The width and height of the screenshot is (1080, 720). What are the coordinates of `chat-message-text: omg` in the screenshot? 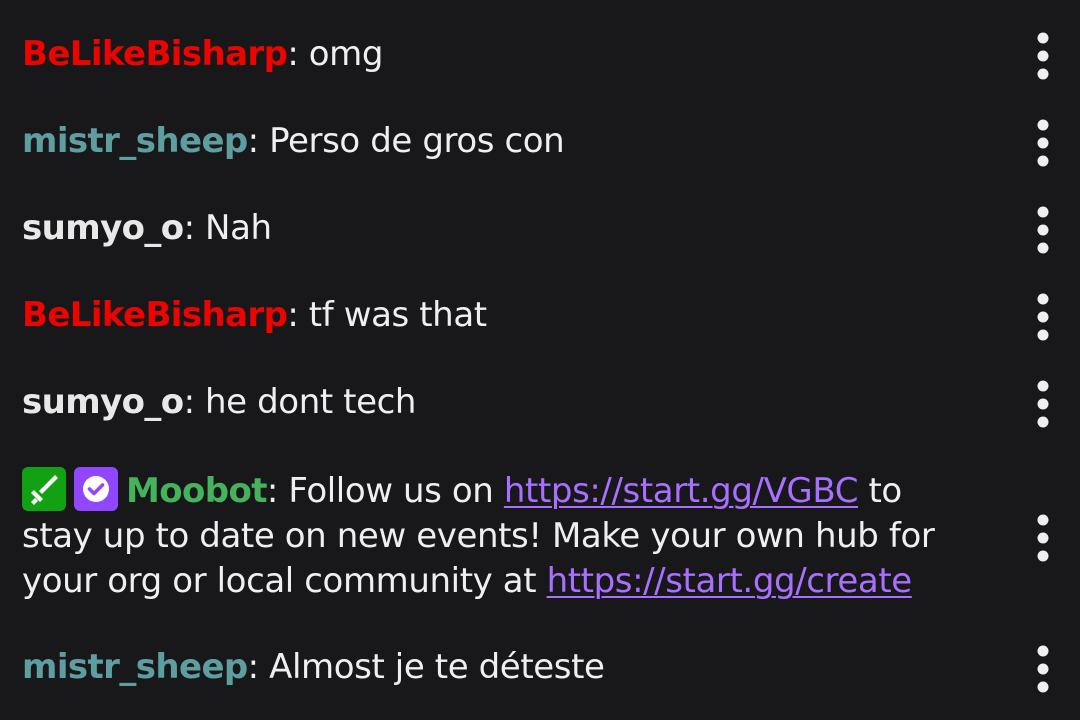 It's located at (346, 54).